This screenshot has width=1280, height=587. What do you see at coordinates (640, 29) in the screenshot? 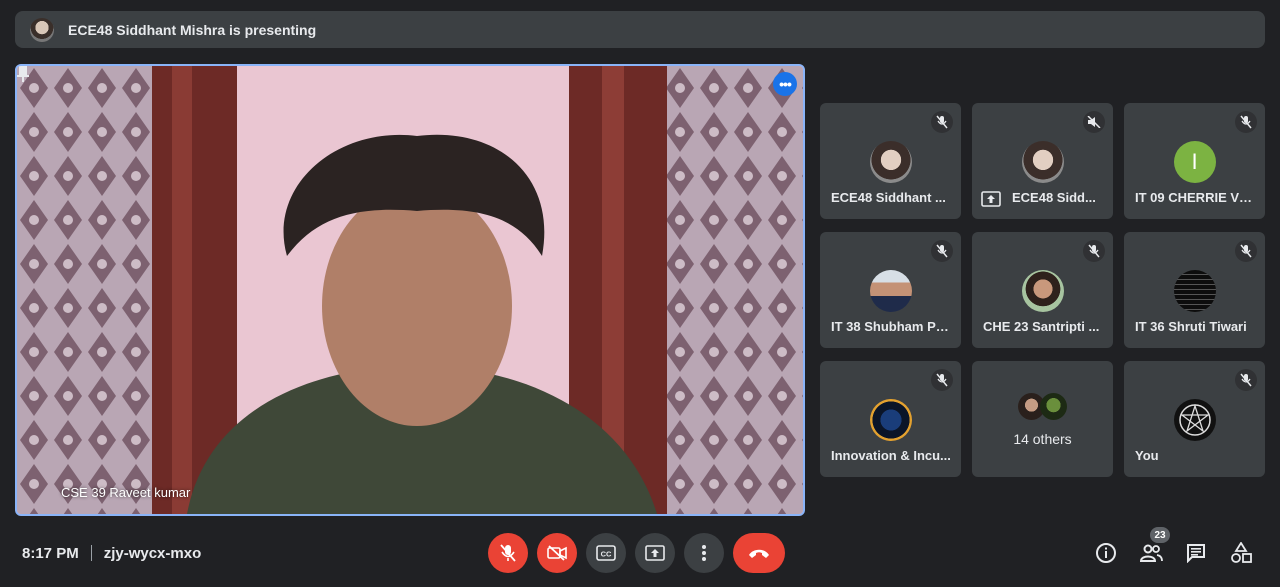
I see `presenting-banner: ECE48 Siddhant Mishra is presenting` at bounding box center [640, 29].